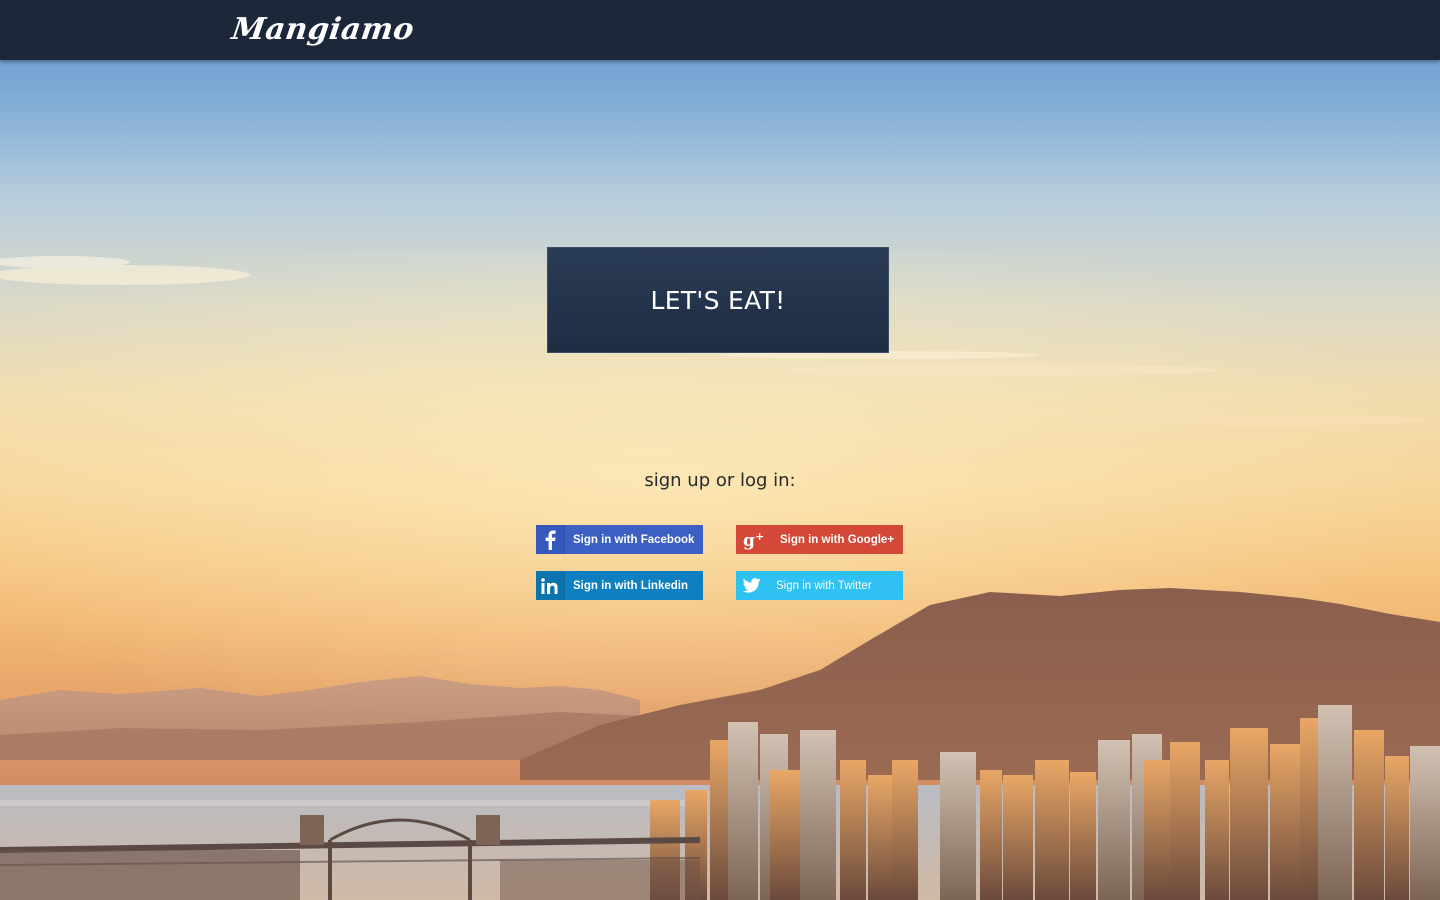 The image size is (1440, 900). I want to click on linkedin-signin-label: Sign in with Linkedin, so click(630, 585).